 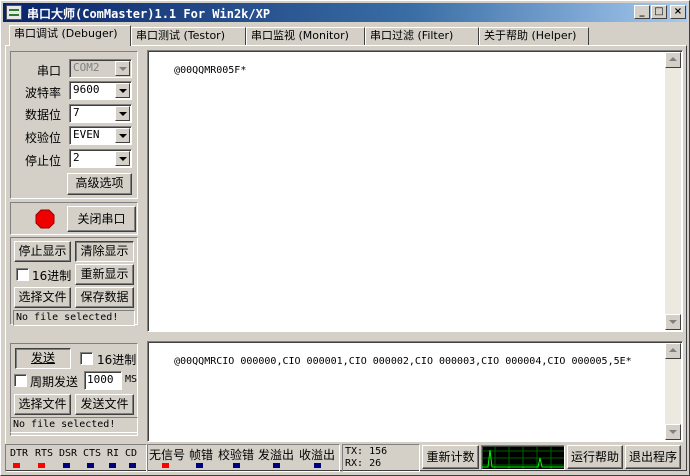 What do you see at coordinates (86, 358) in the screenshot?
I see `send-hex-checkbox` at bounding box center [86, 358].